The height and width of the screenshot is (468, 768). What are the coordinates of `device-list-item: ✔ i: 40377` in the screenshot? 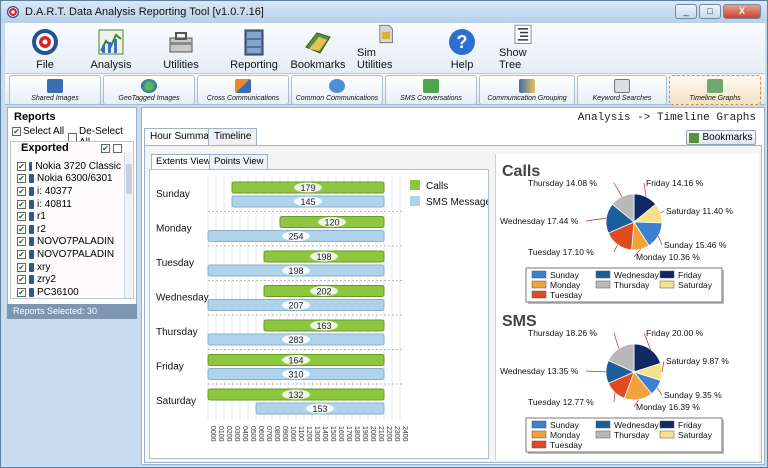 It's located at (69, 191).